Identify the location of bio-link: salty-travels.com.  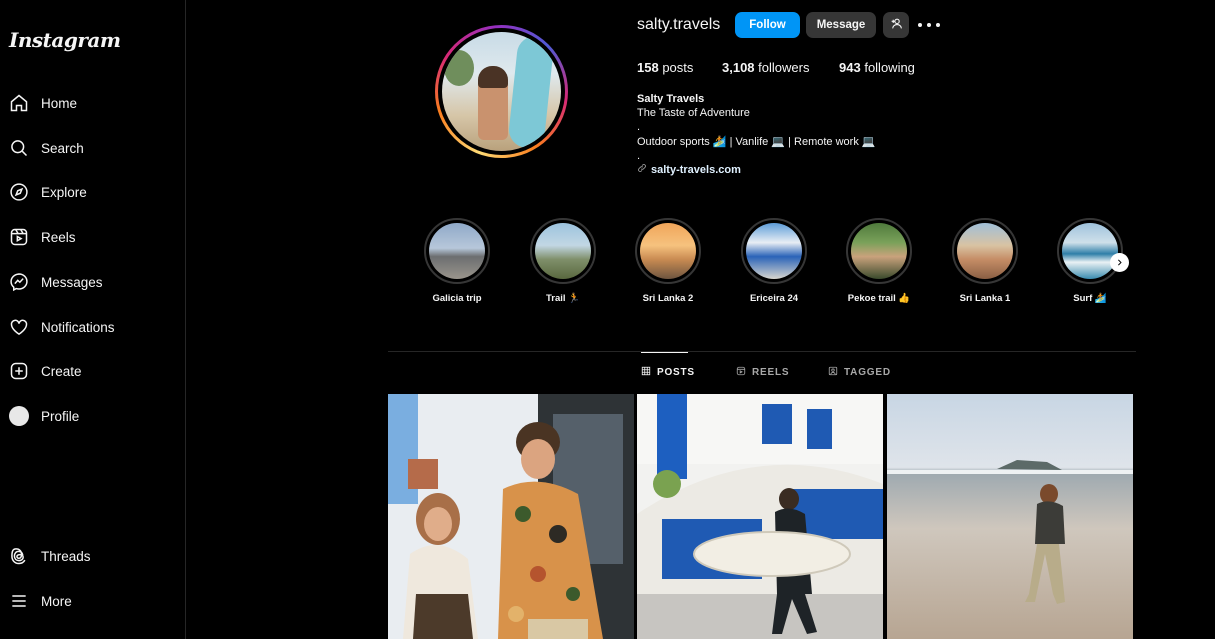
(689, 170).